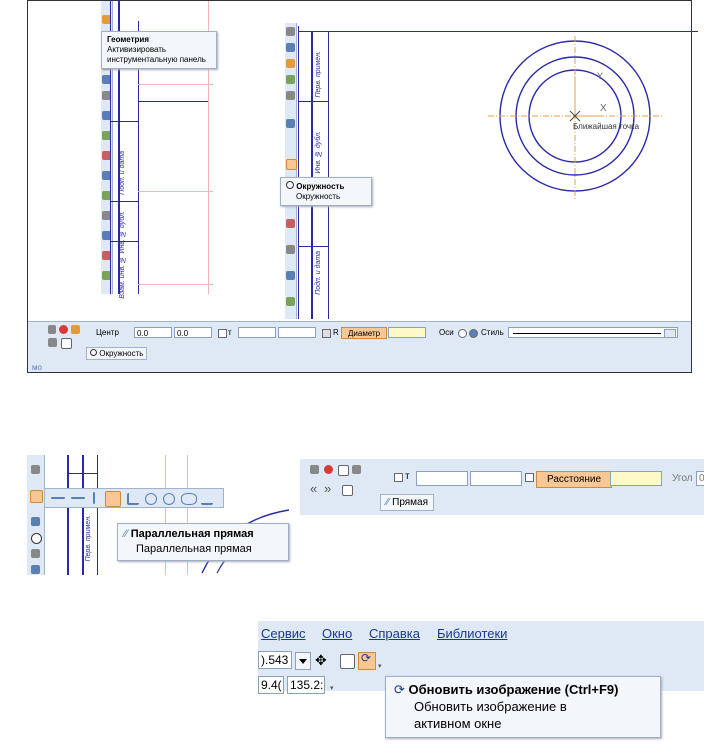  What do you see at coordinates (332, 688) in the screenshot?
I see `coords-more-icon: ▾` at bounding box center [332, 688].